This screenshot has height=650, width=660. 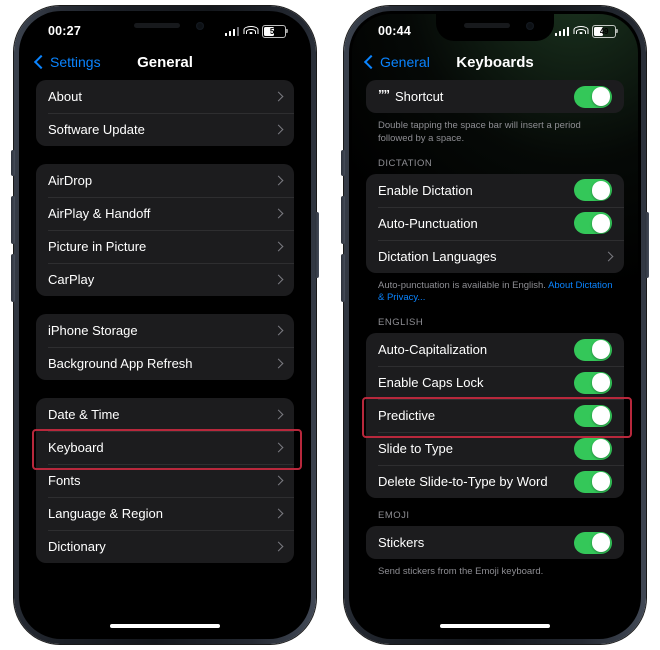 What do you see at coordinates (165, 546) in the screenshot?
I see `list-item: Dictionary` at bounding box center [165, 546].